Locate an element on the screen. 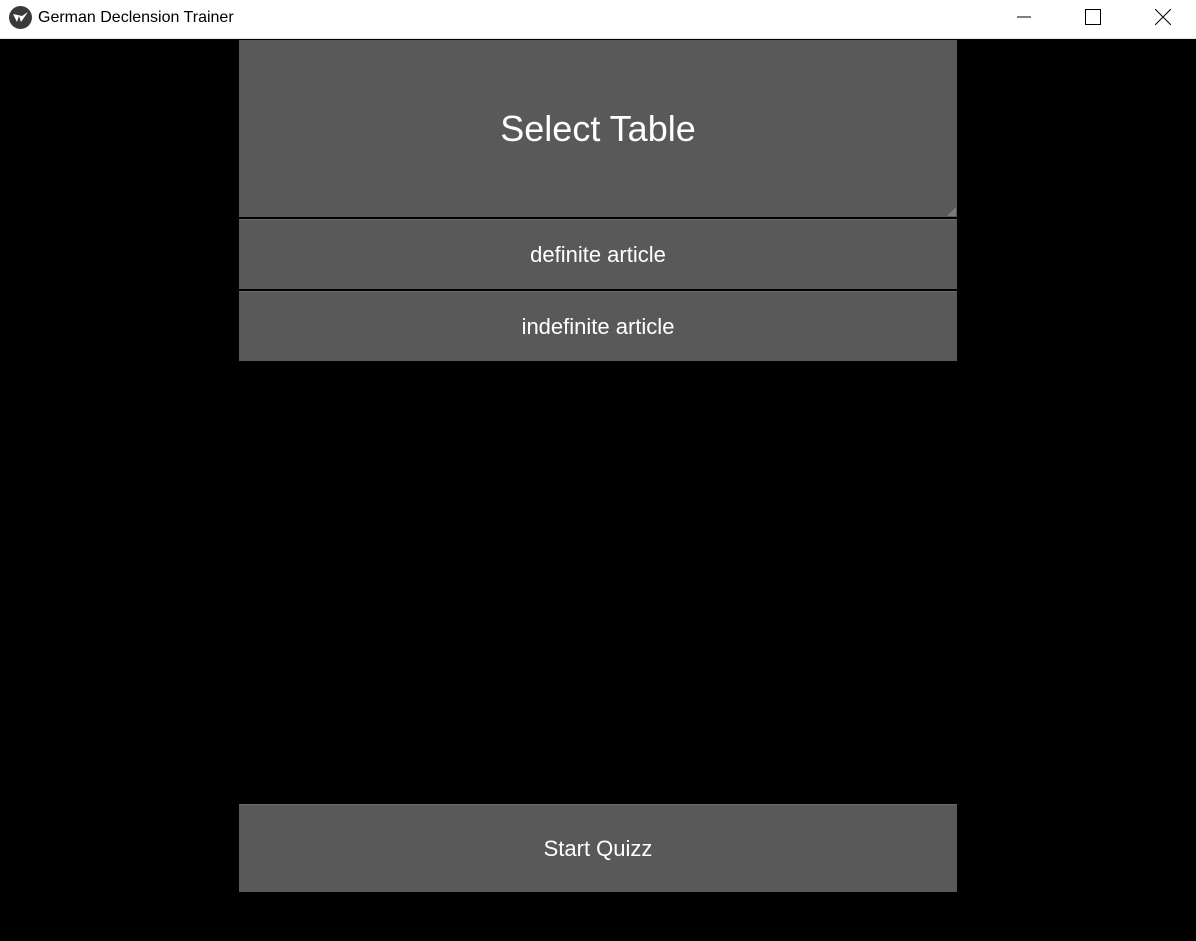 This screenshot has width=1196, height=941. kivy-icon is located at coordinates (20, 17).